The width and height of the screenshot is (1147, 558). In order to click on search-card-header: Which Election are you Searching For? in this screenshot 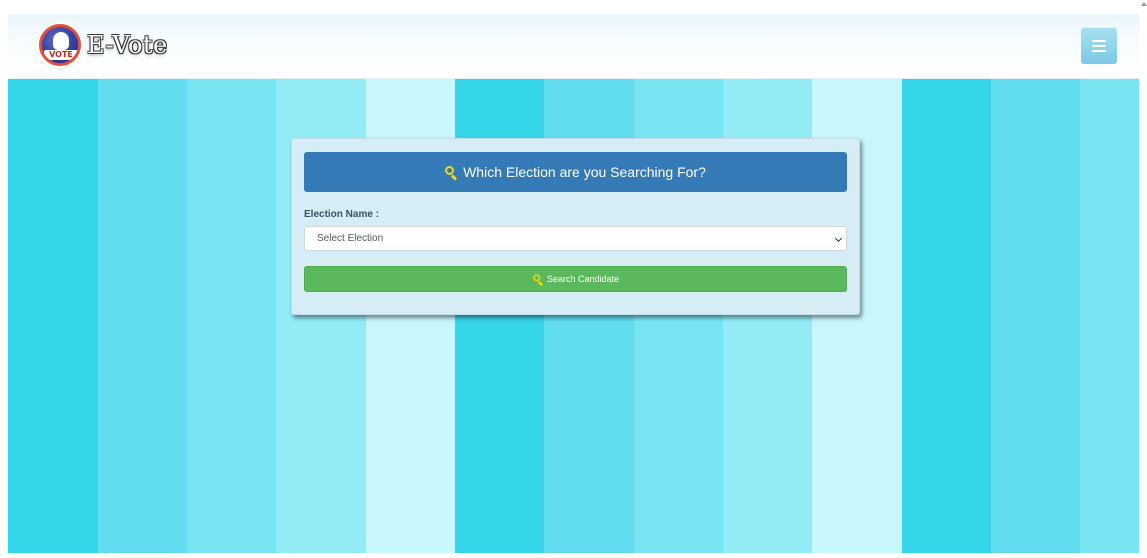, I will do `click(575, 172)`.